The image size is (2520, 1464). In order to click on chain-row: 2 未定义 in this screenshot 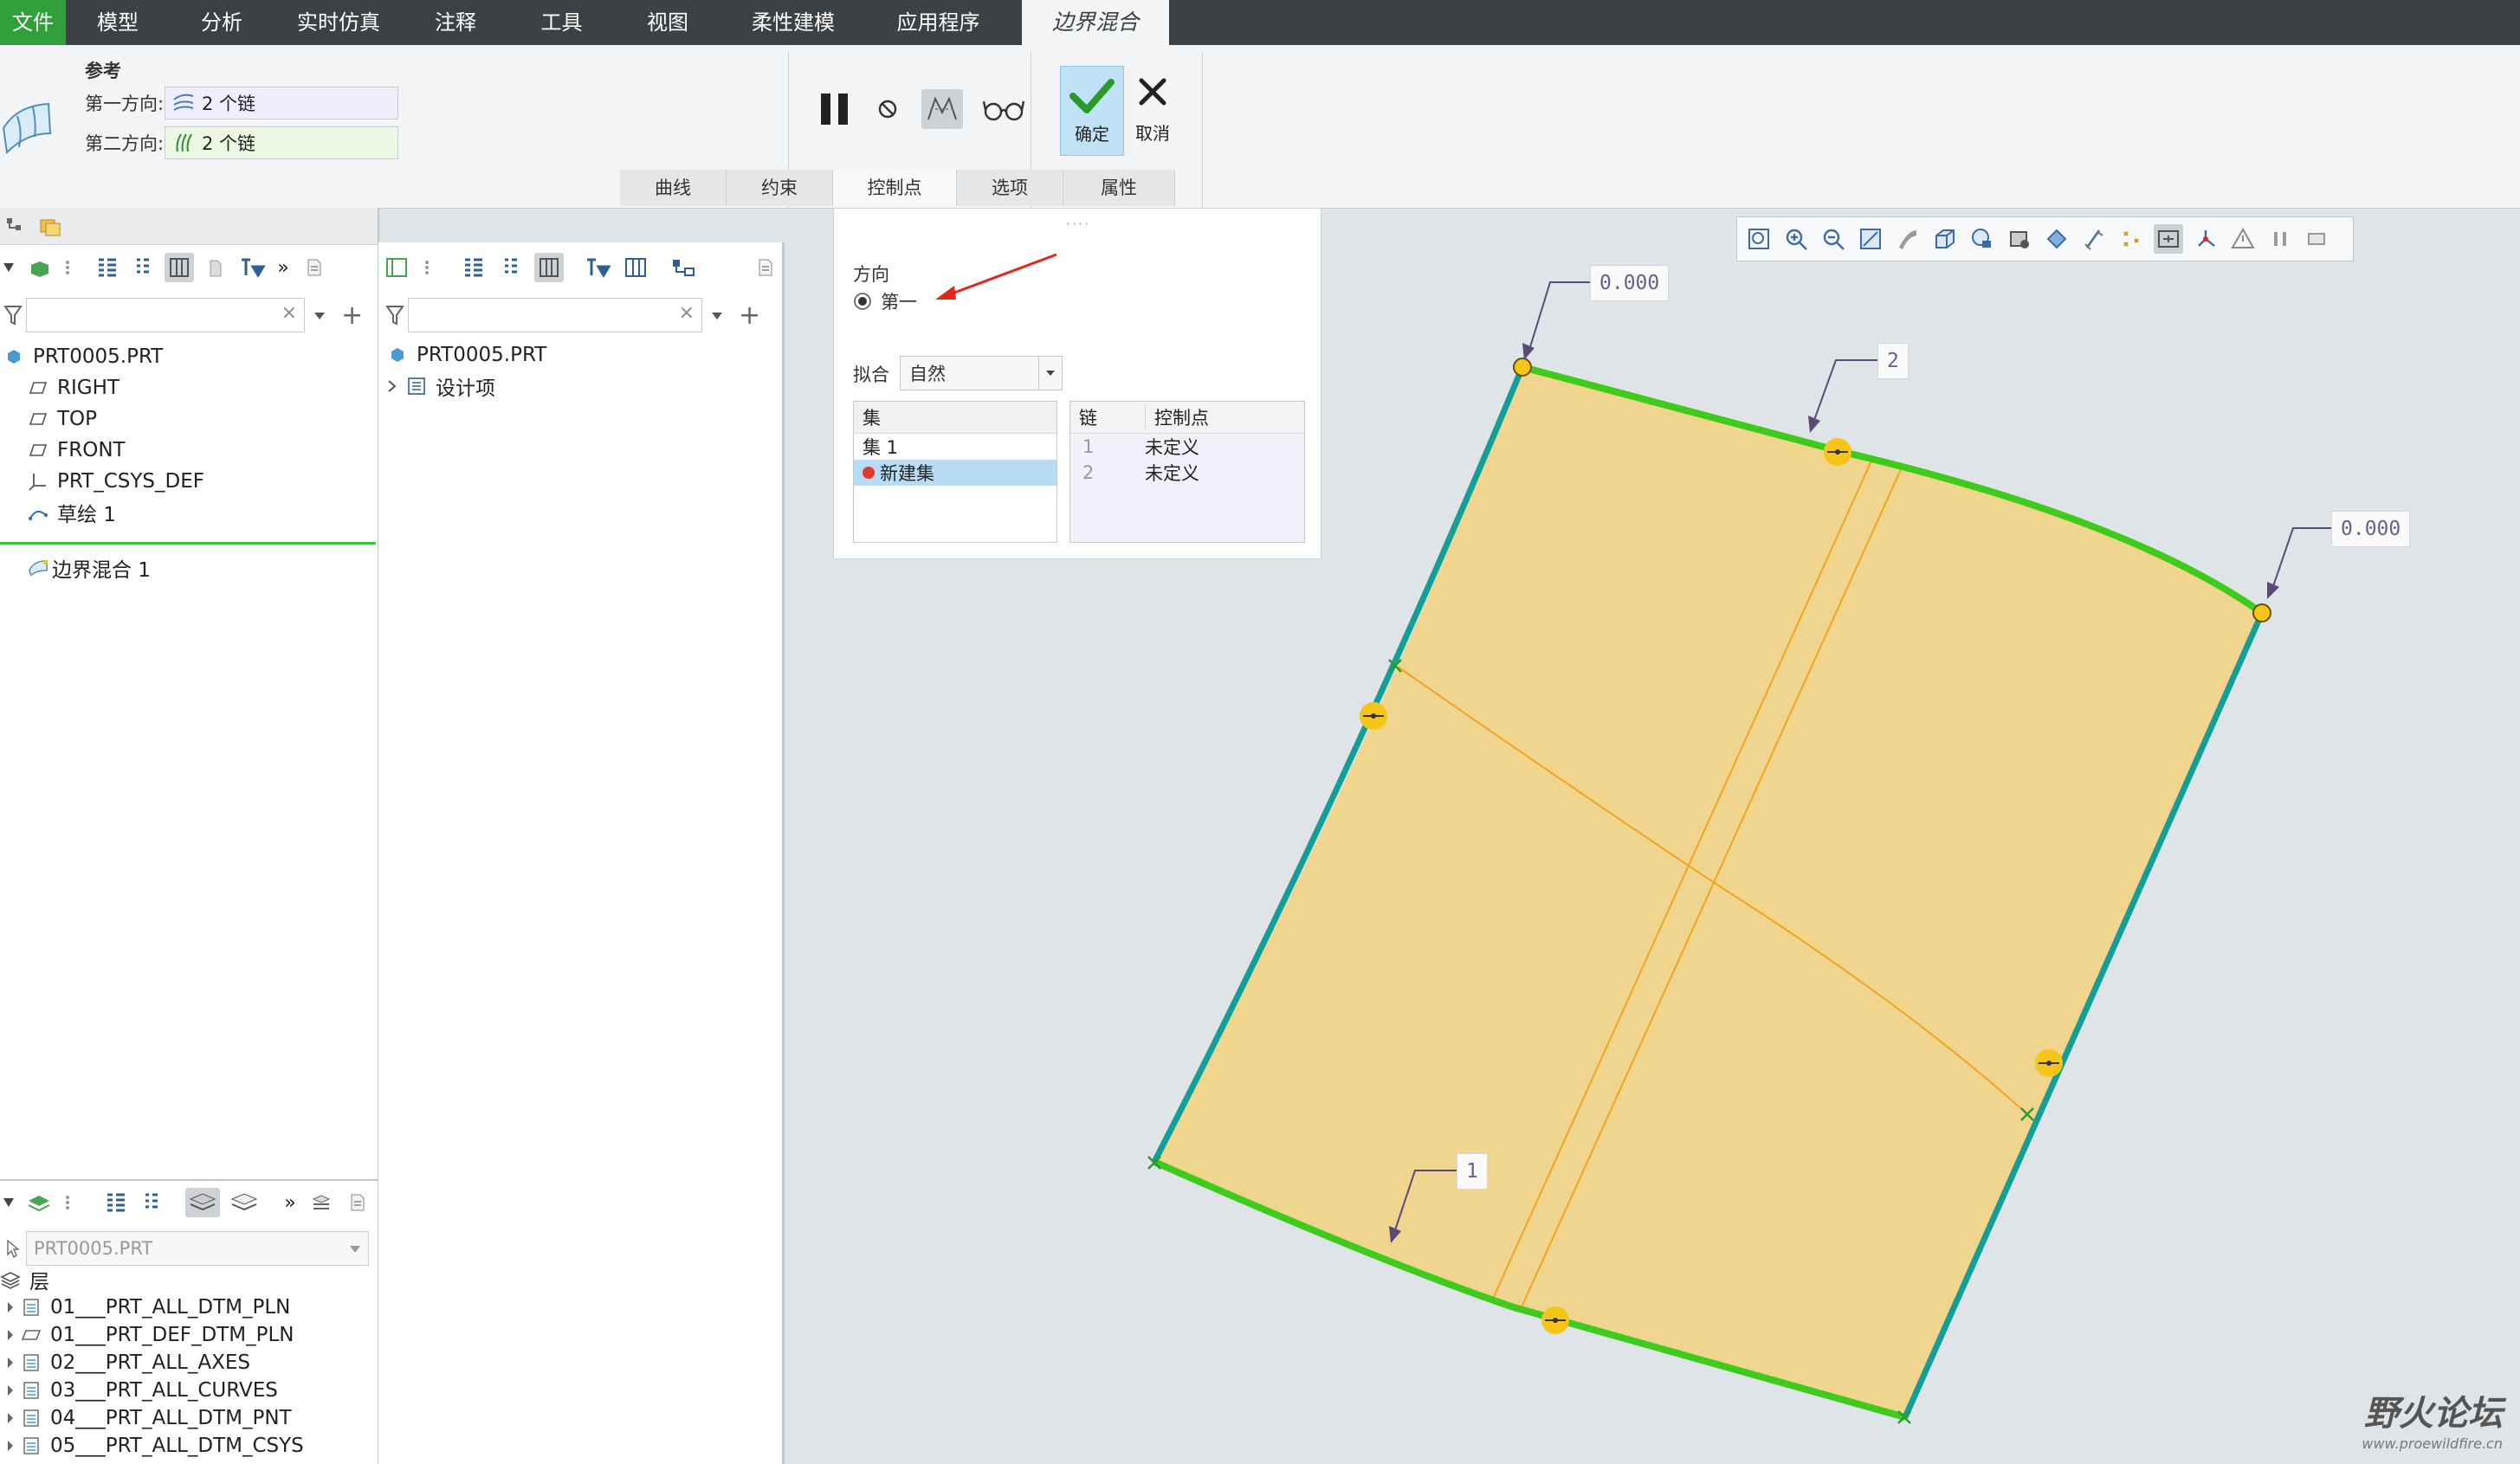, I will do `click(1187, 473)`.